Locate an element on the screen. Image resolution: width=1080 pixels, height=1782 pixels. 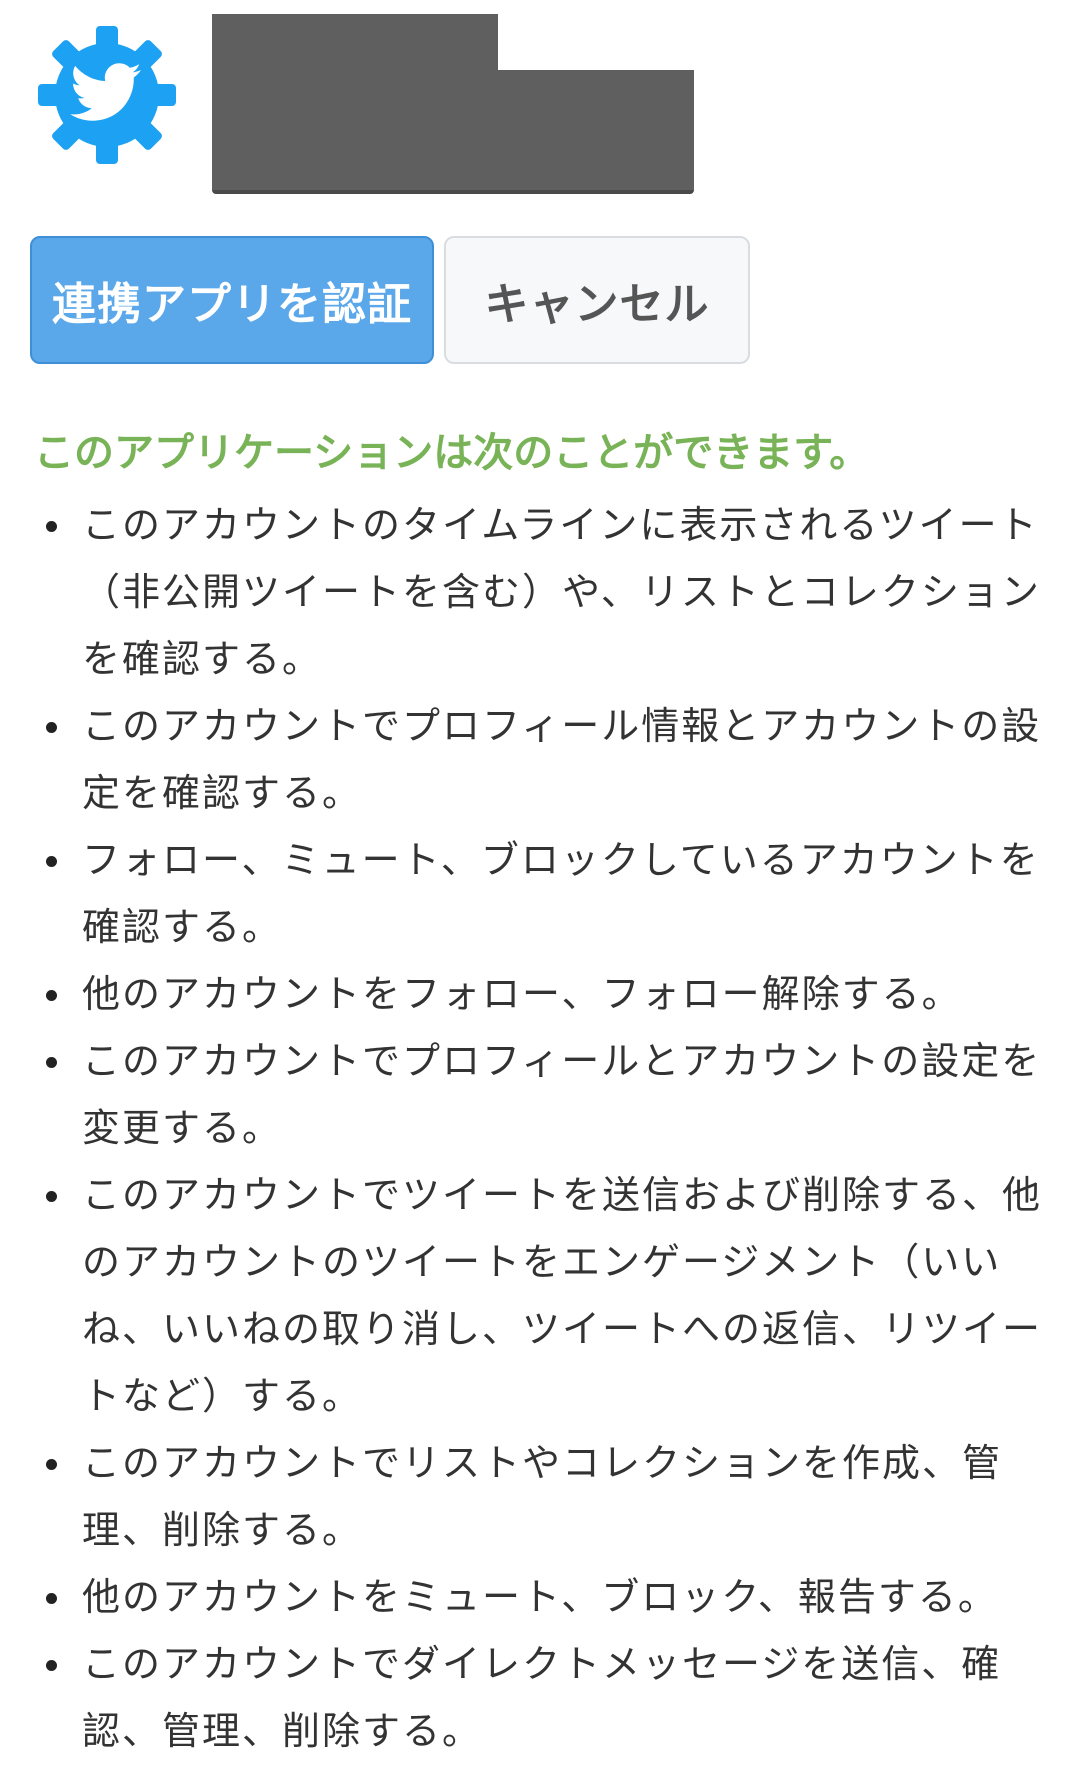
app-header is located at coordinates (540, 105).